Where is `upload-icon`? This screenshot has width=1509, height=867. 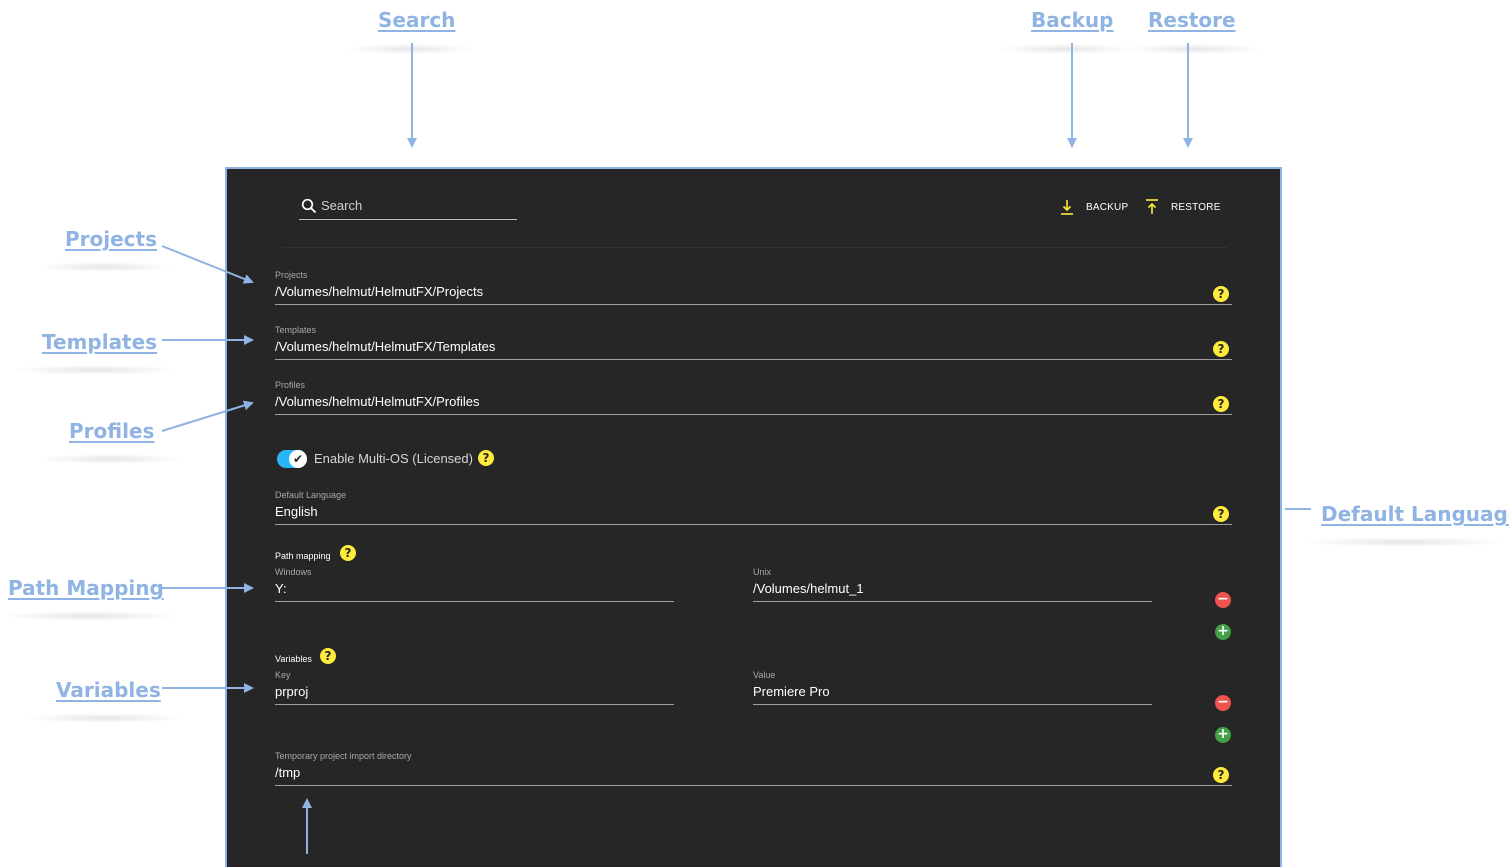
upload-icon is located at coordinates (1152, 206).